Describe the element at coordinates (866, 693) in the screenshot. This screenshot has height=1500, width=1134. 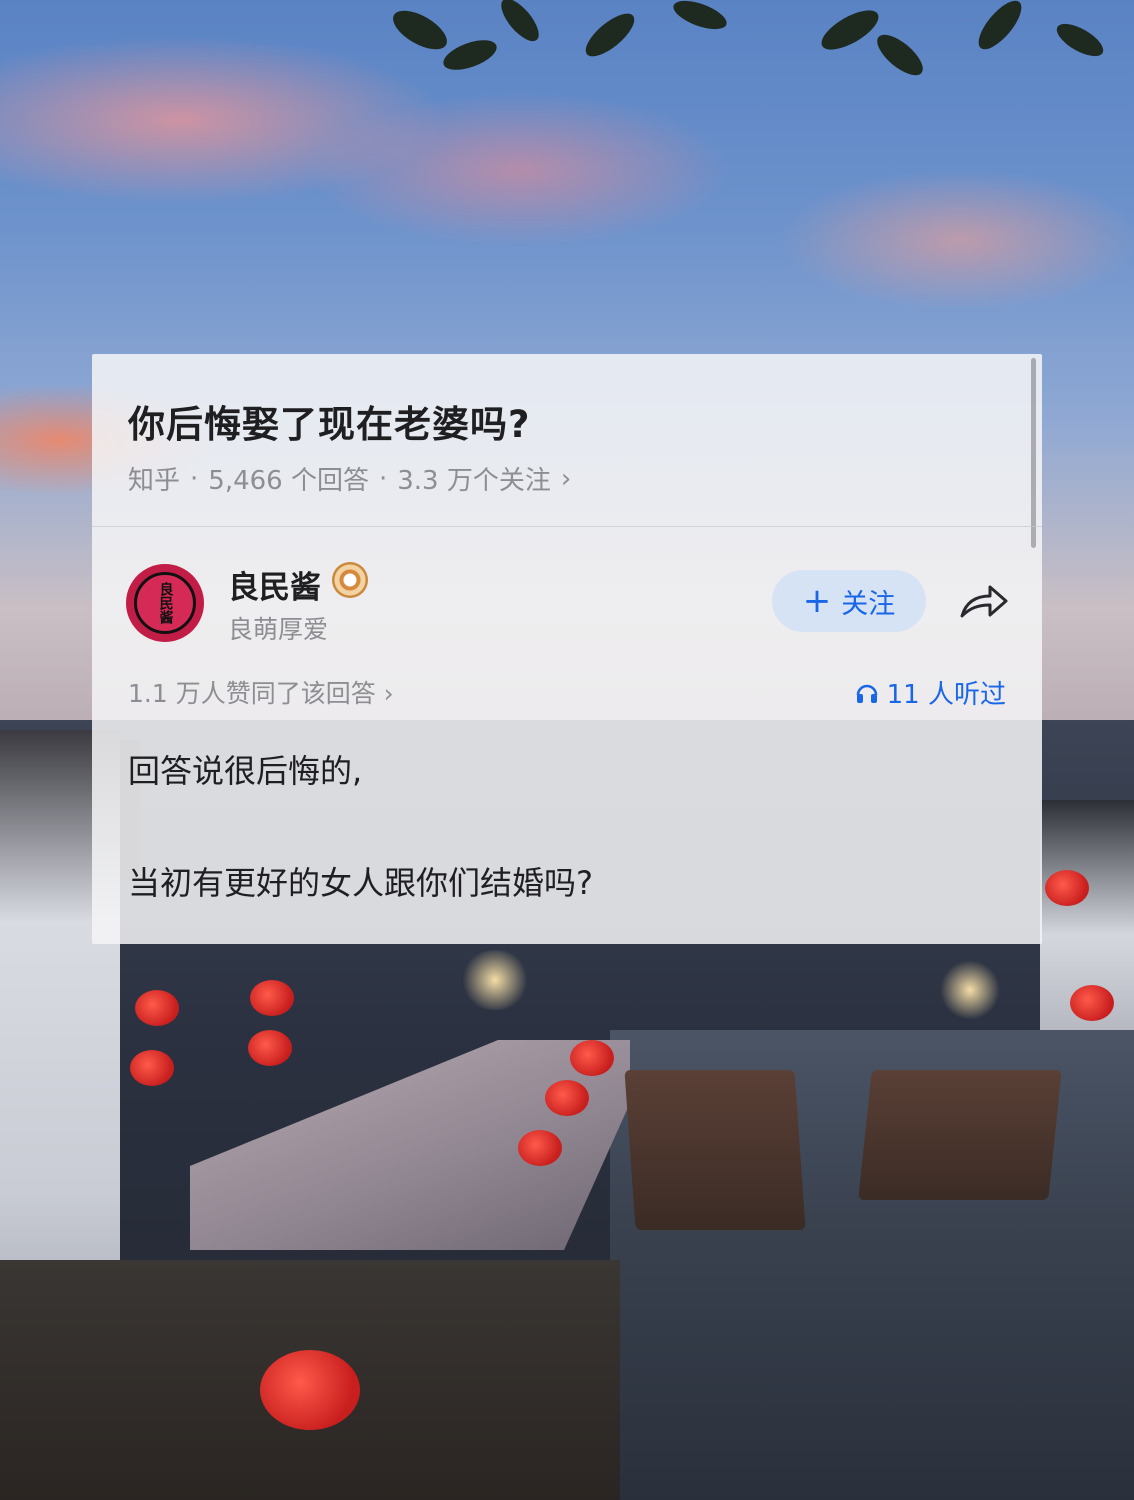
I see `headphones-icon` at that location.